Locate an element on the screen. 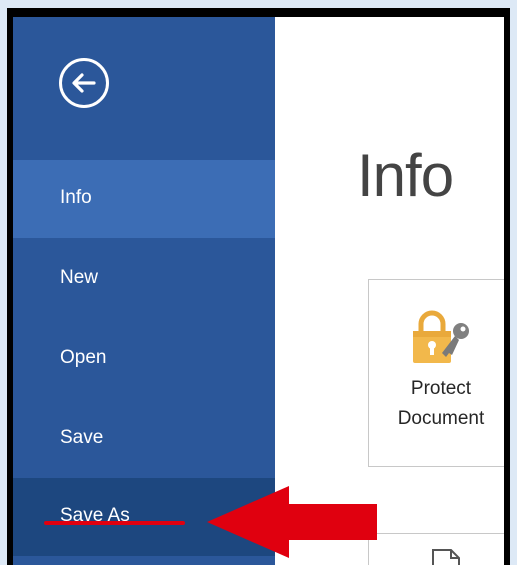 This screenshot has height=565, width=517. back-arrow-icon is located at coordinates (84, 83).